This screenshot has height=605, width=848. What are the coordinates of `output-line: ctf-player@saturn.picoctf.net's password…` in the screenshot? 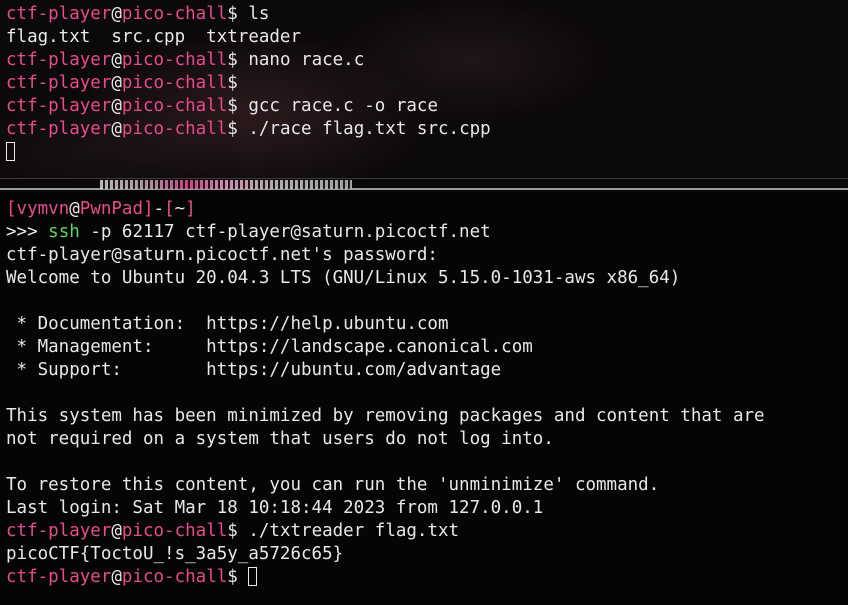 It's located at (222, 255).